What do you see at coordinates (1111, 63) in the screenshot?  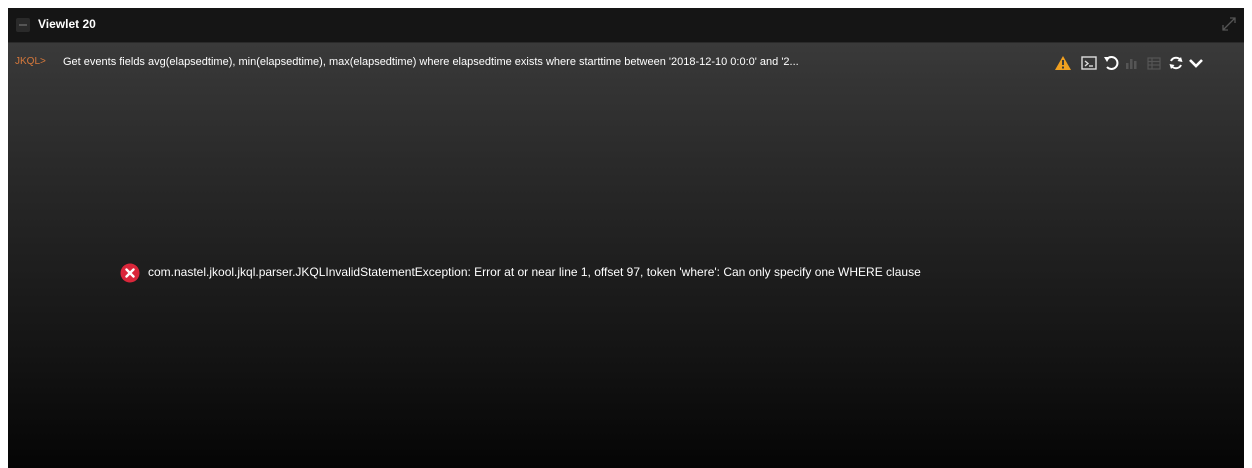 I see `undo-icon` at bounding box center [1111, 63].